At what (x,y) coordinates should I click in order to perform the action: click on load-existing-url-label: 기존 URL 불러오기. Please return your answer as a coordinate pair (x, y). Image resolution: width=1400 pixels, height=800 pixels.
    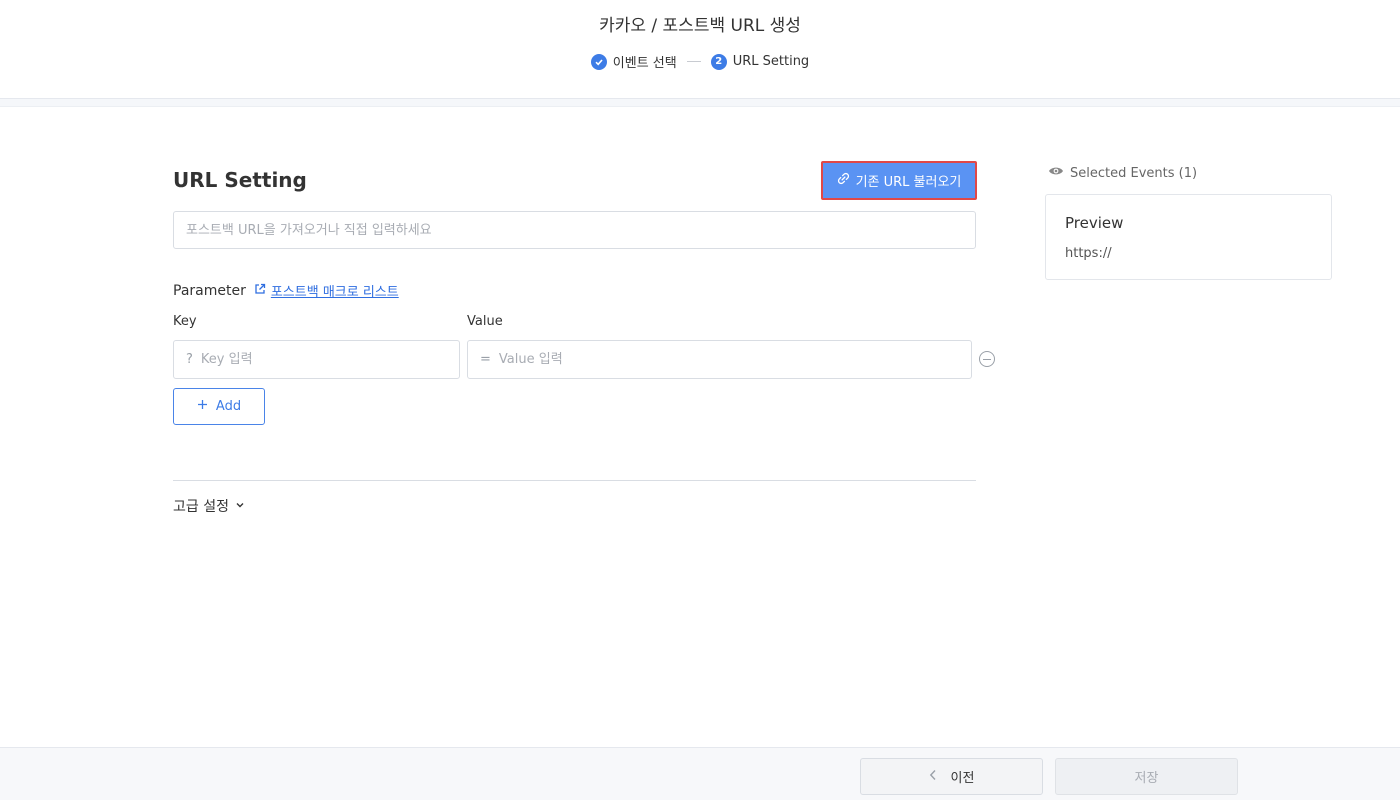
    Looking at the image, I should click on (908, 182).